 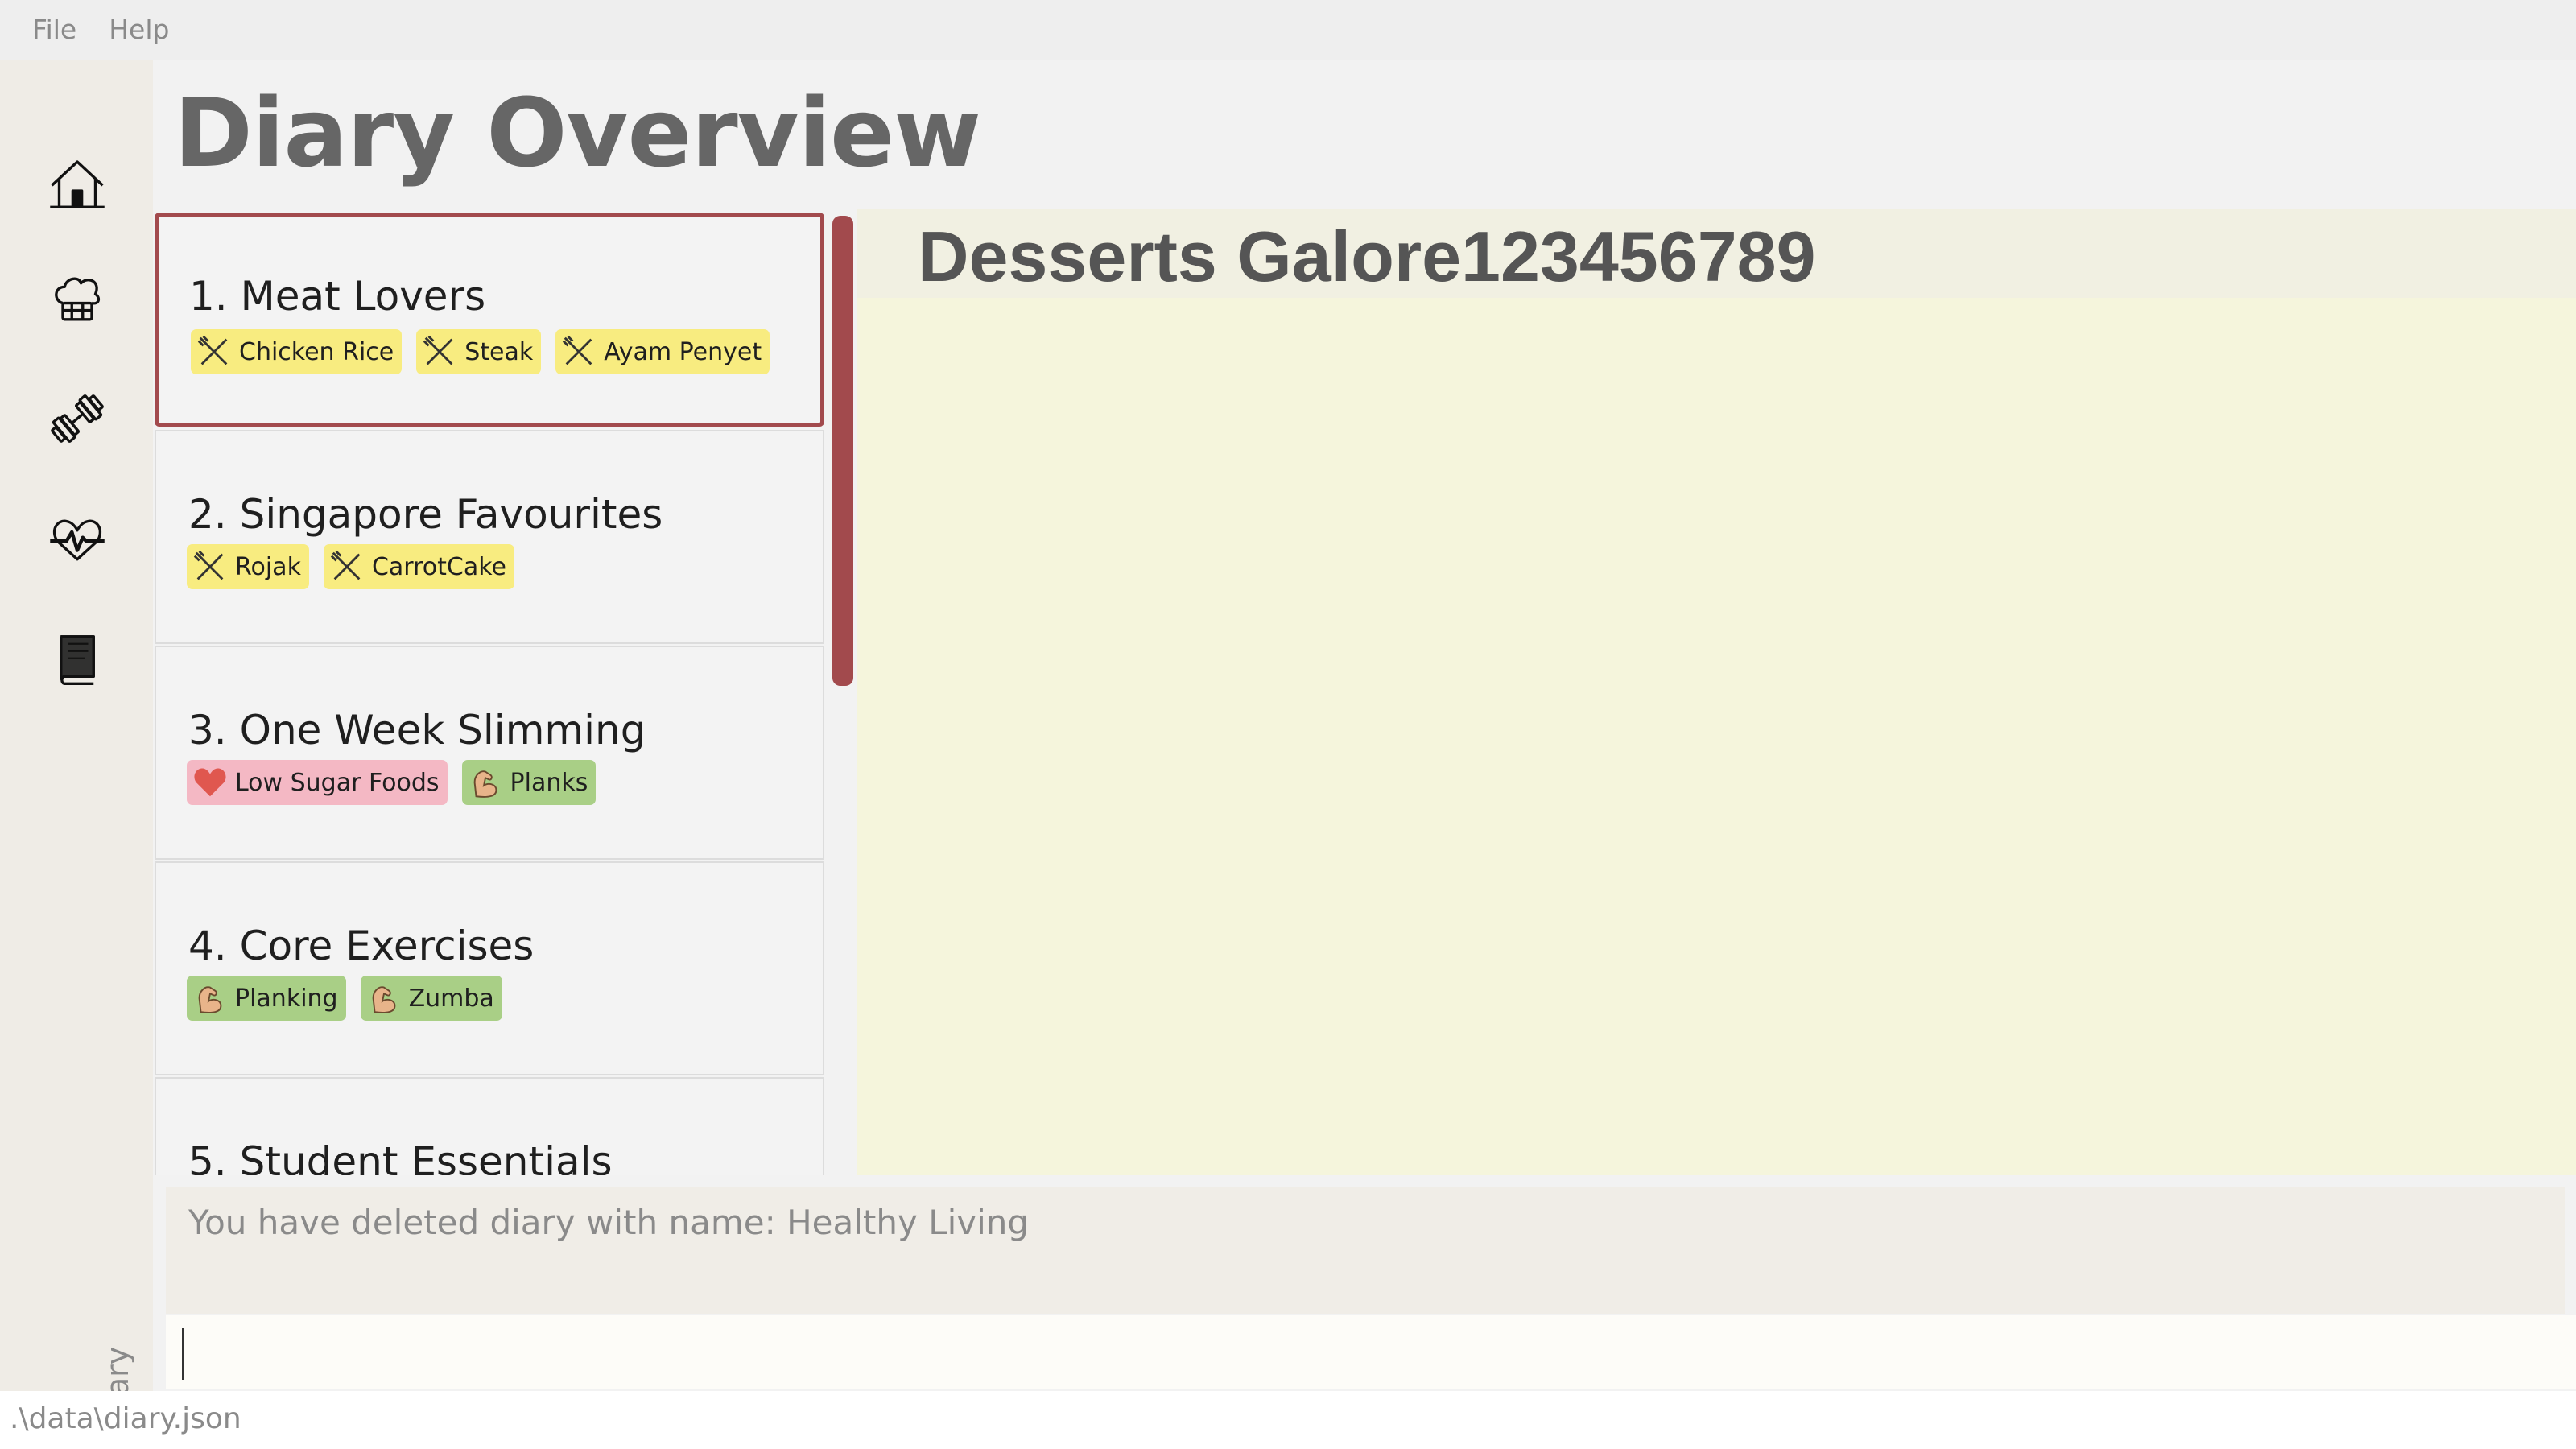 What do you see at coordinates (438, 566) in the screenshot?
I see `tag-label: CarrotCake` at bounding box center [438, 566].